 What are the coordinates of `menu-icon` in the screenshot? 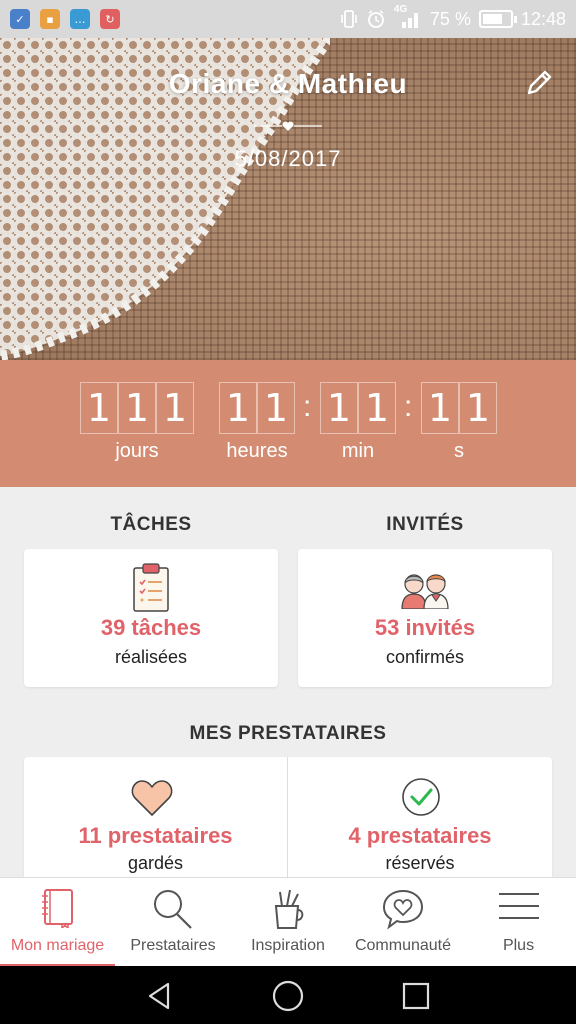 It's located at (518, 906).